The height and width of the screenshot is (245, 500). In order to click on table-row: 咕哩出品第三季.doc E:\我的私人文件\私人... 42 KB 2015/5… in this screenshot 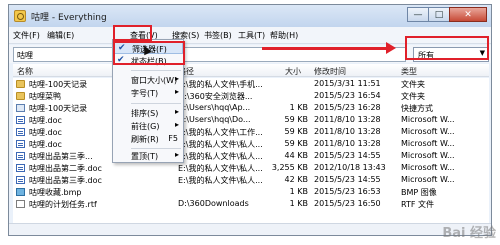, I will do `click(251, 180)`.